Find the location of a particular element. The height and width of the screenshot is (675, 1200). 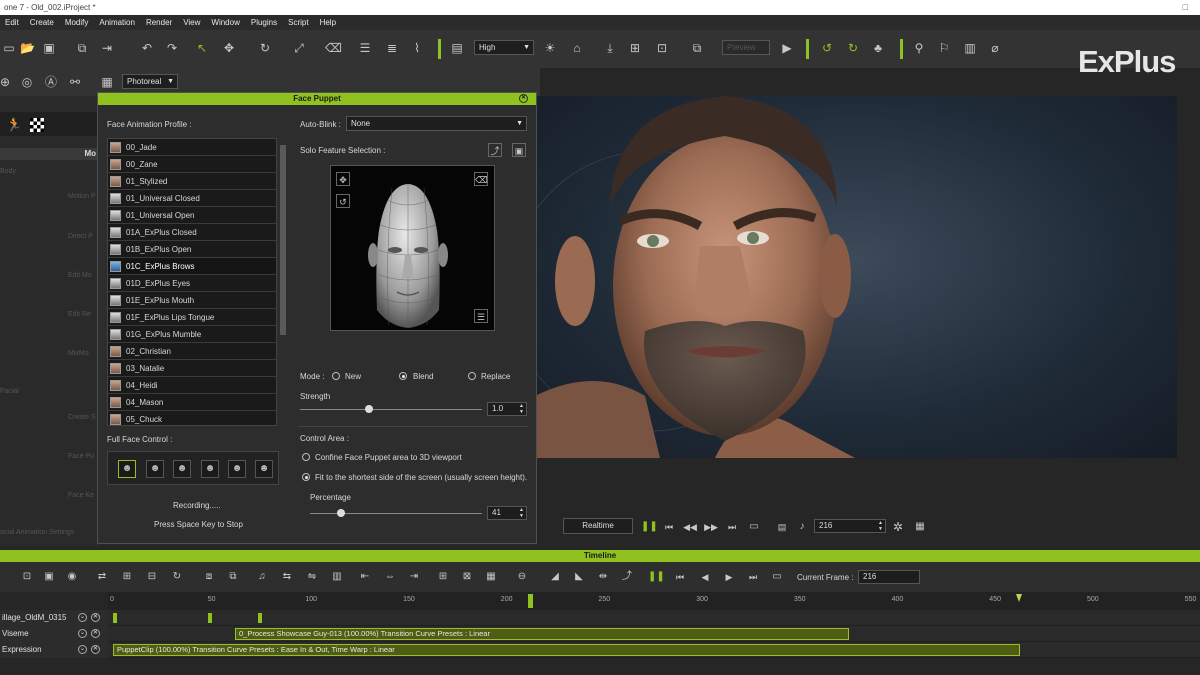

gizmo-icon: ⊕ is located at coordinates (6, 82).